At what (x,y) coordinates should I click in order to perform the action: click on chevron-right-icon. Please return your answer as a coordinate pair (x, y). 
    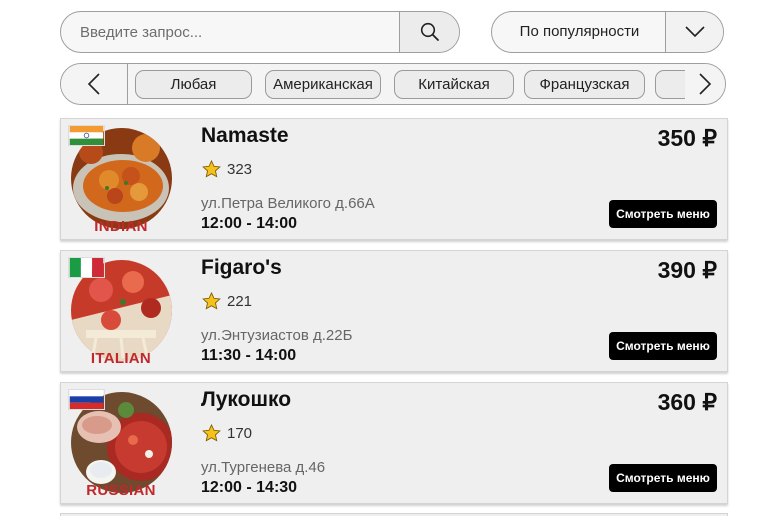
    Looking at the image, I should click on (705, 84).